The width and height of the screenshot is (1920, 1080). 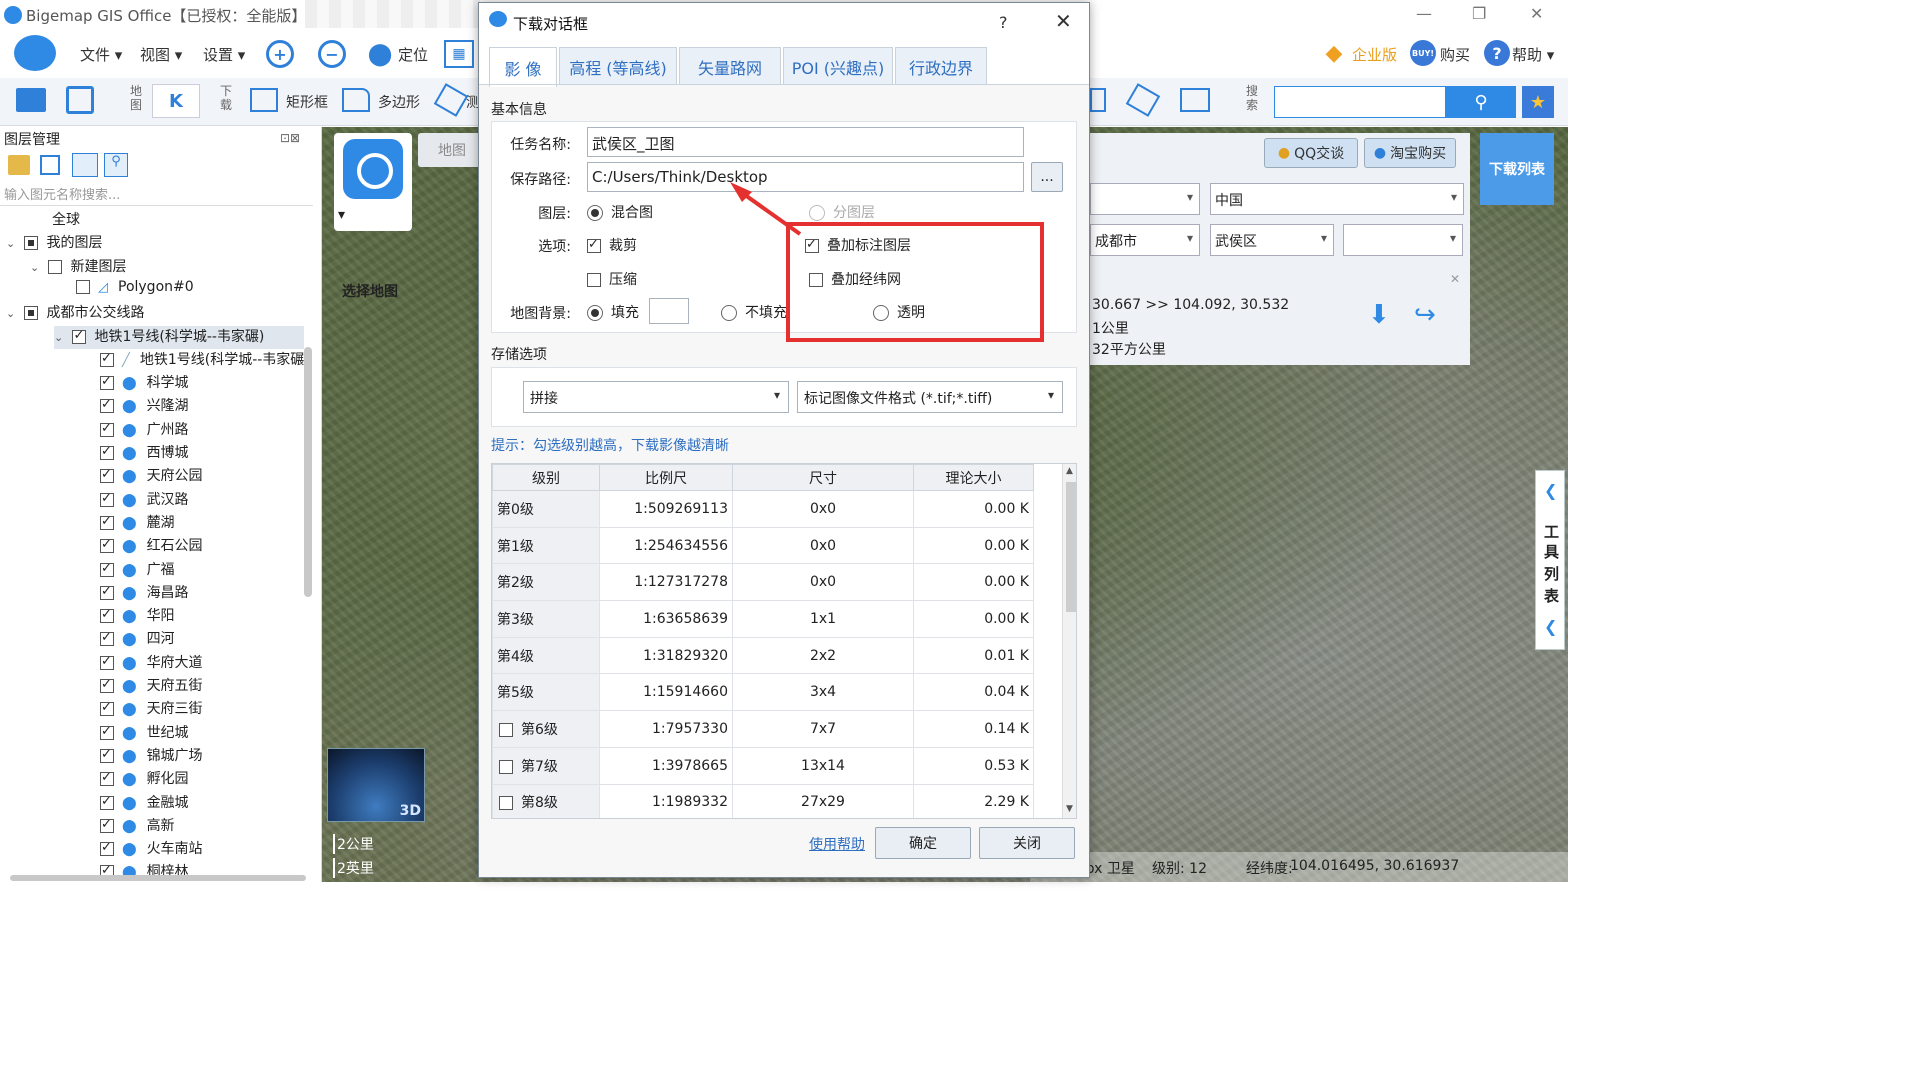 I want to click on enterprise-icon: ◆, so click(x=1334, y=53).